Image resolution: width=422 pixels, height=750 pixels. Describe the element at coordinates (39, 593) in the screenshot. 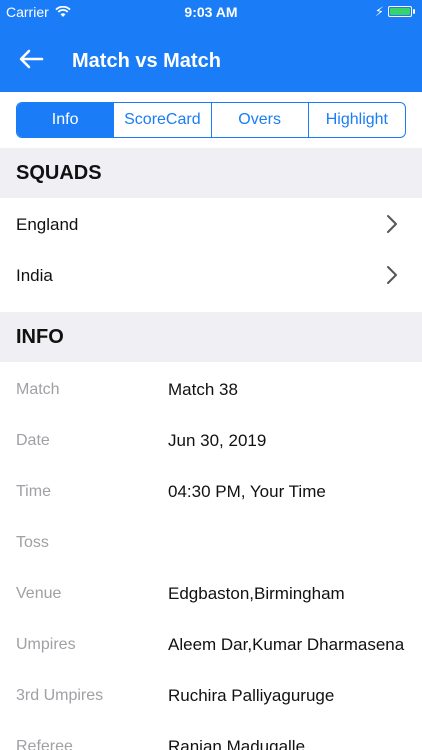

I see `info-key: Venue` at that location.